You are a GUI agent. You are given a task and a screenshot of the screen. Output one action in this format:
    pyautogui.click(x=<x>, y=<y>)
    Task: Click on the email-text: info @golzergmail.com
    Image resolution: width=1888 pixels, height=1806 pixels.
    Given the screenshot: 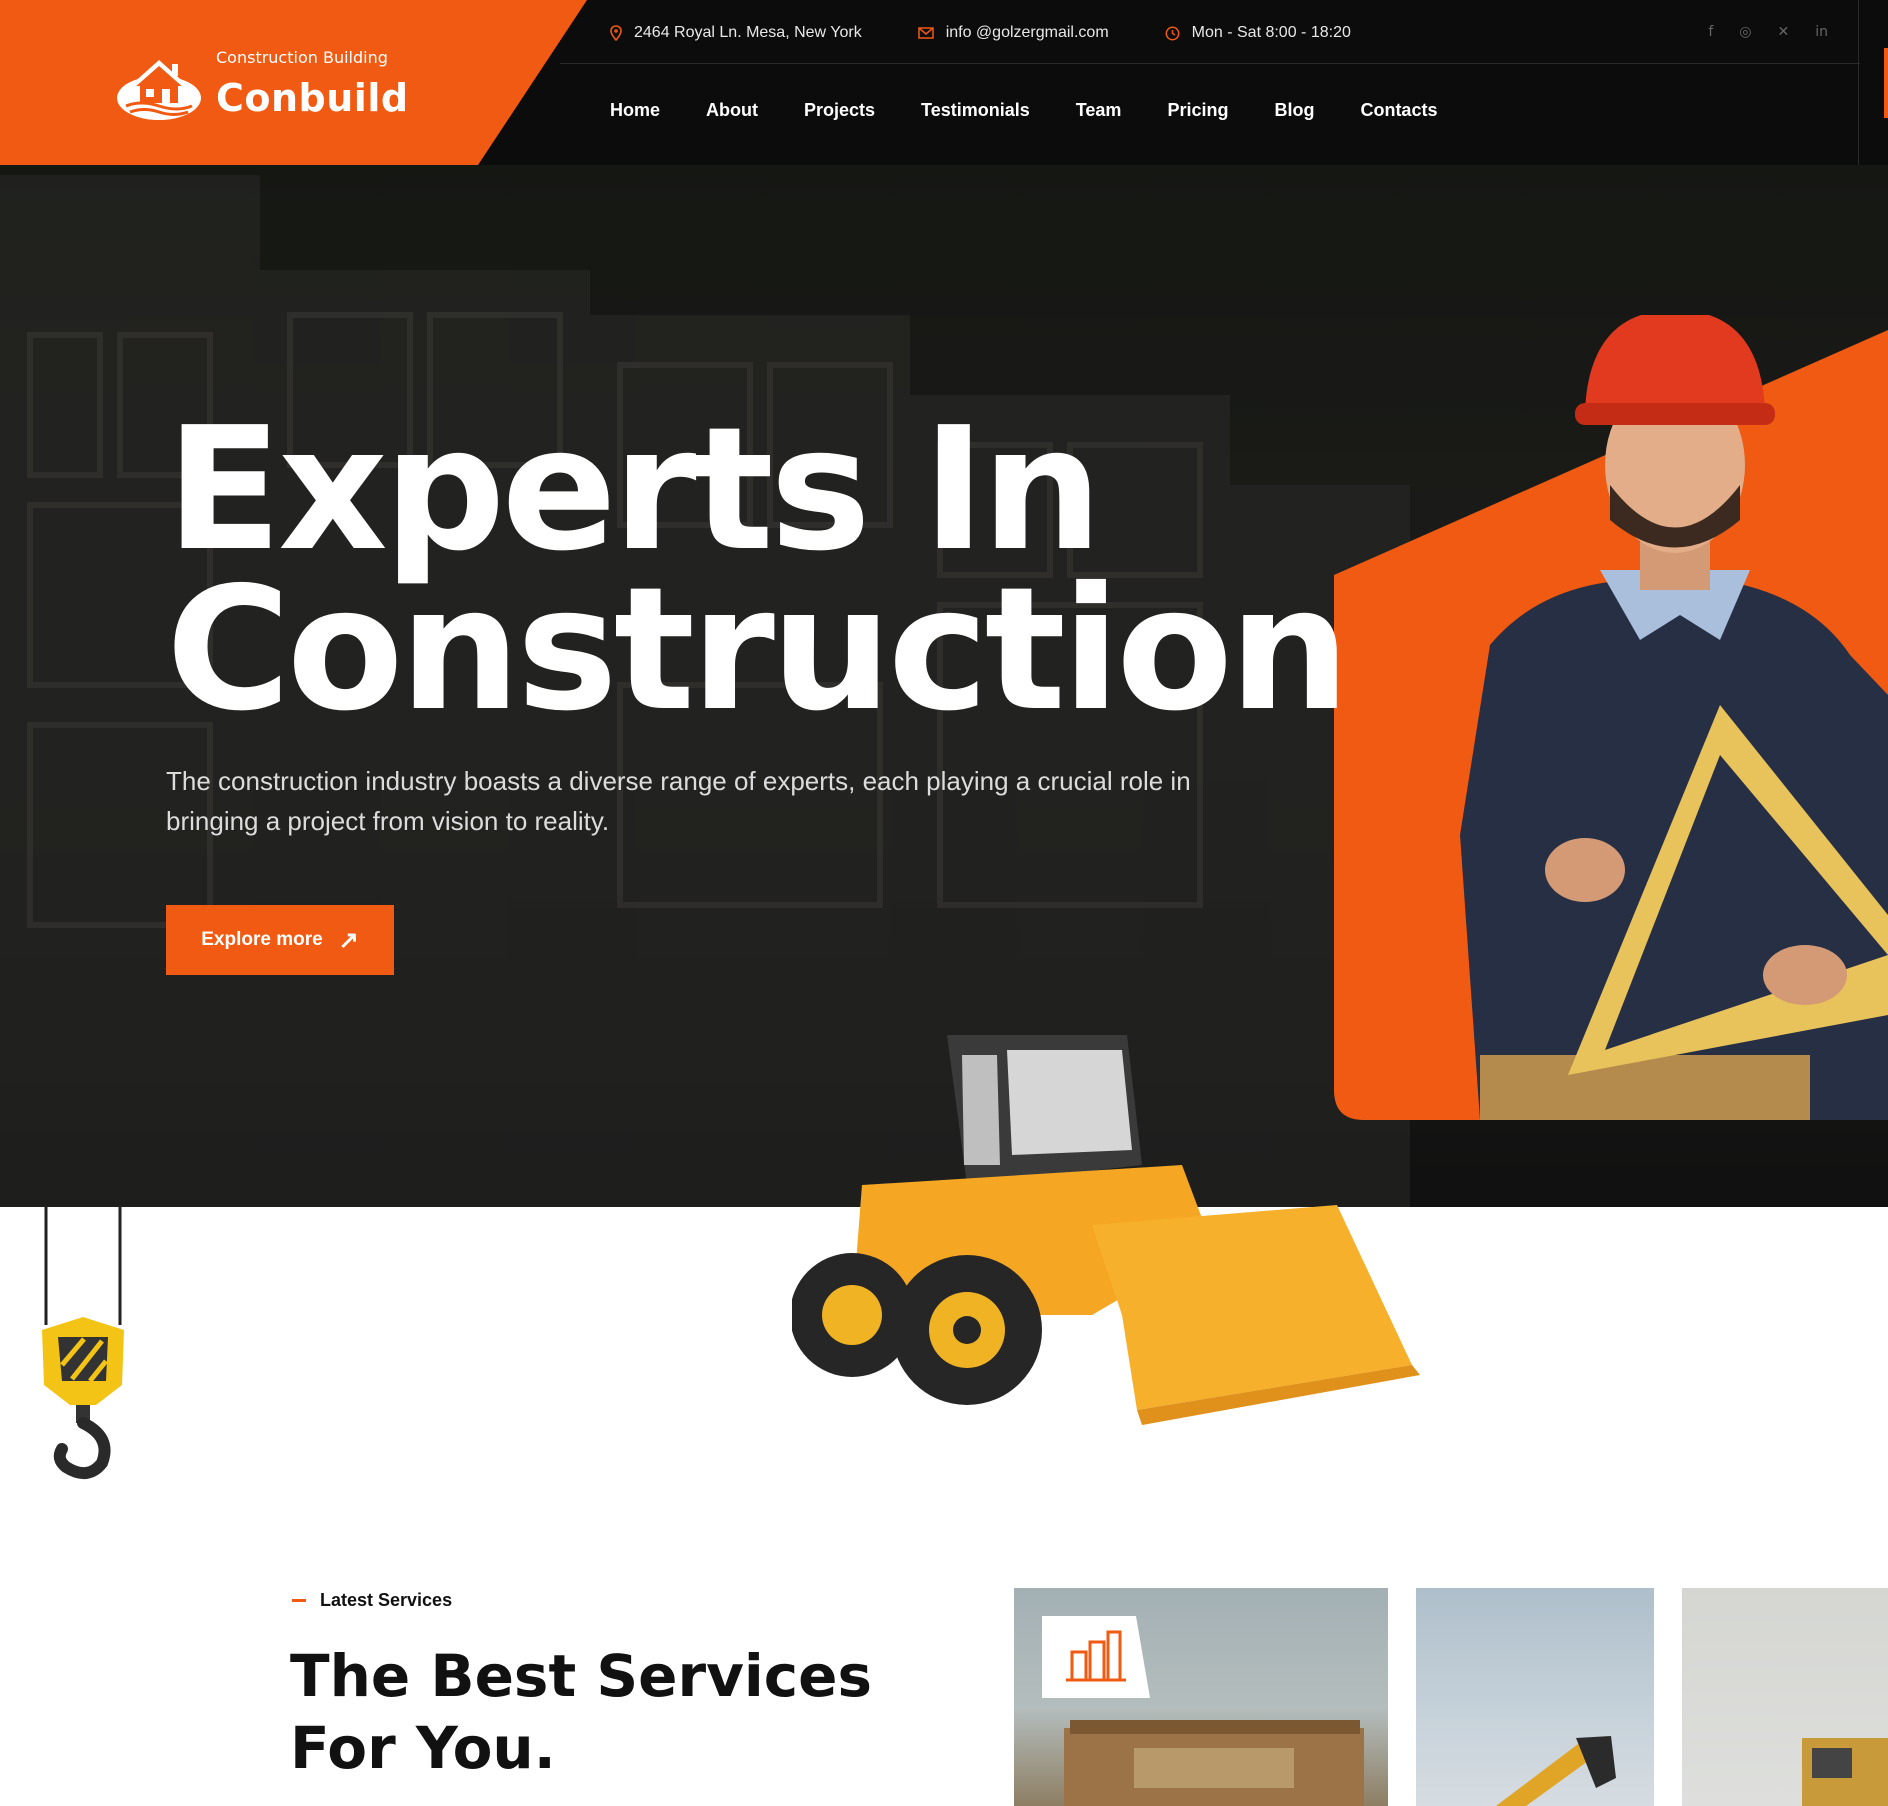 What is the action you would take?
    pyautogui.click(x=1027, y=33)
    